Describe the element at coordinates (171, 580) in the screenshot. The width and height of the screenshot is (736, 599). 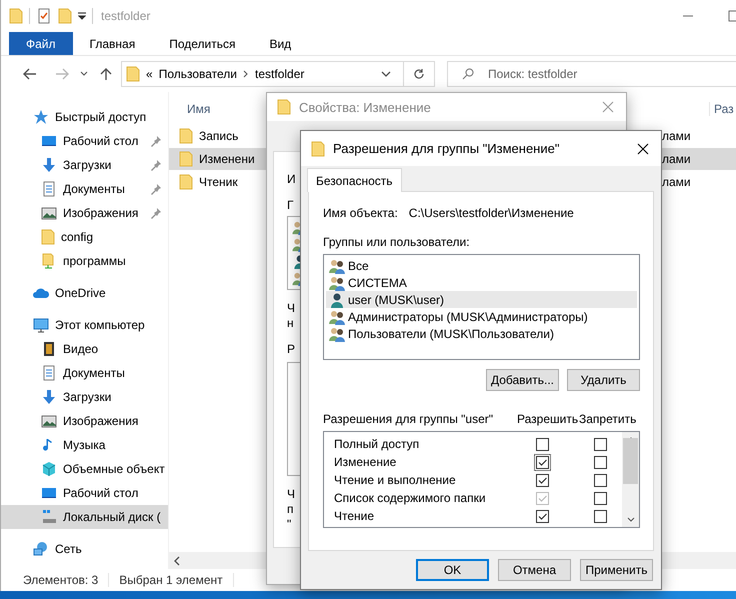
I see `status-text: Выбран 1 элемент` at that location.